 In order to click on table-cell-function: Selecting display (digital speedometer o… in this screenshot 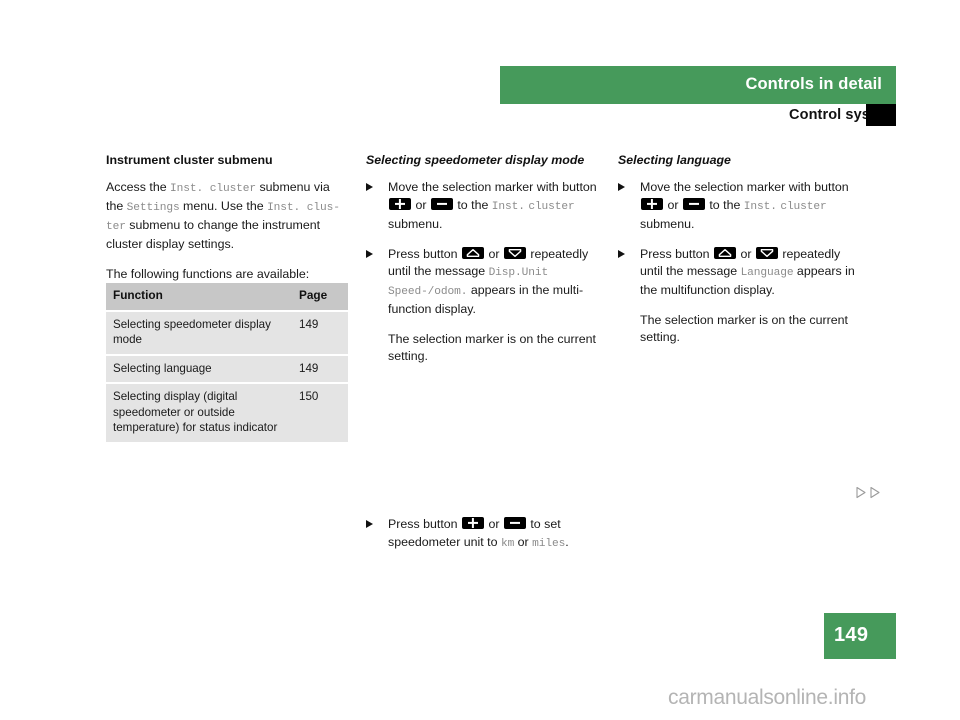, I will do `click(199, 413)`.